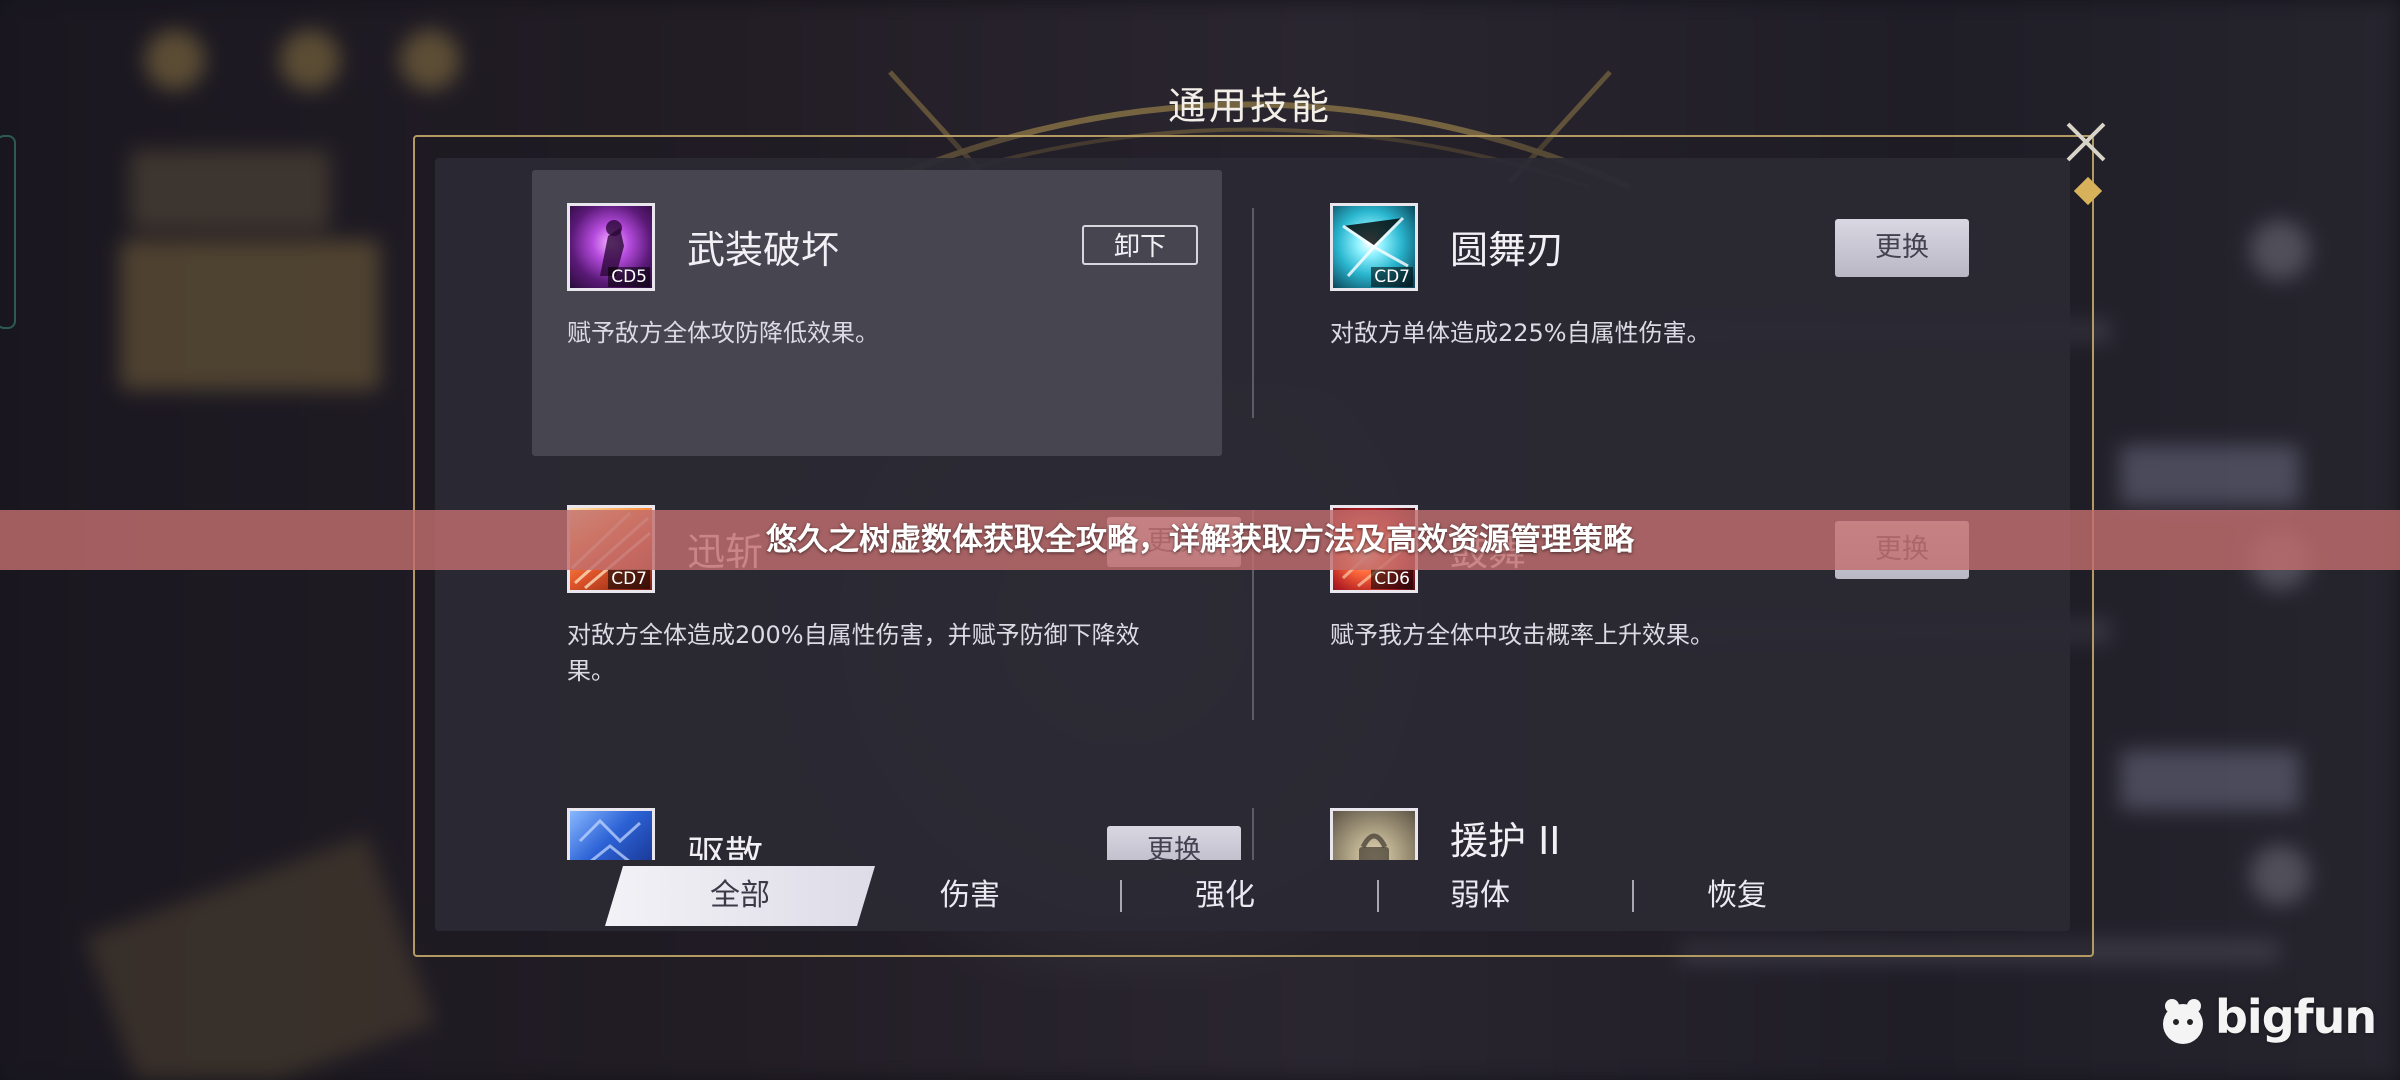  What do you see at coordinates (763, 250) in the screenshot?
I see `skill-name: 武装破坏` at bounding box center [763, 250].